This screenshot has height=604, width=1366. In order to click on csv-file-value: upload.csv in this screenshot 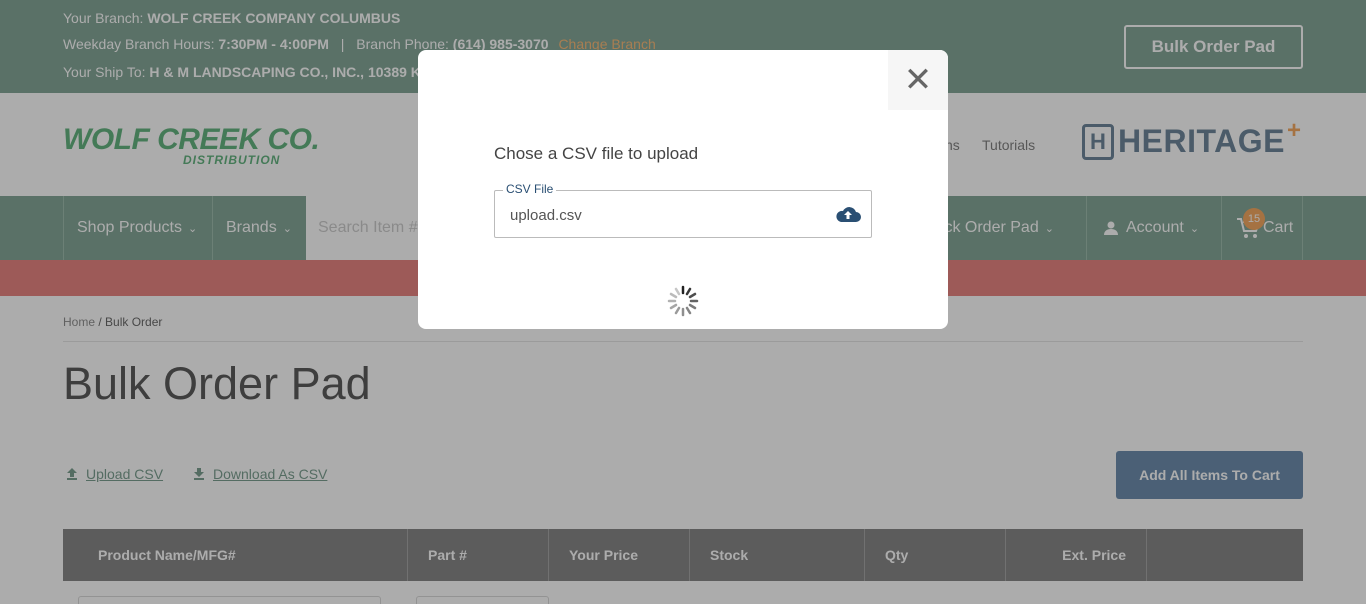, I will do `click(546, 215)`.